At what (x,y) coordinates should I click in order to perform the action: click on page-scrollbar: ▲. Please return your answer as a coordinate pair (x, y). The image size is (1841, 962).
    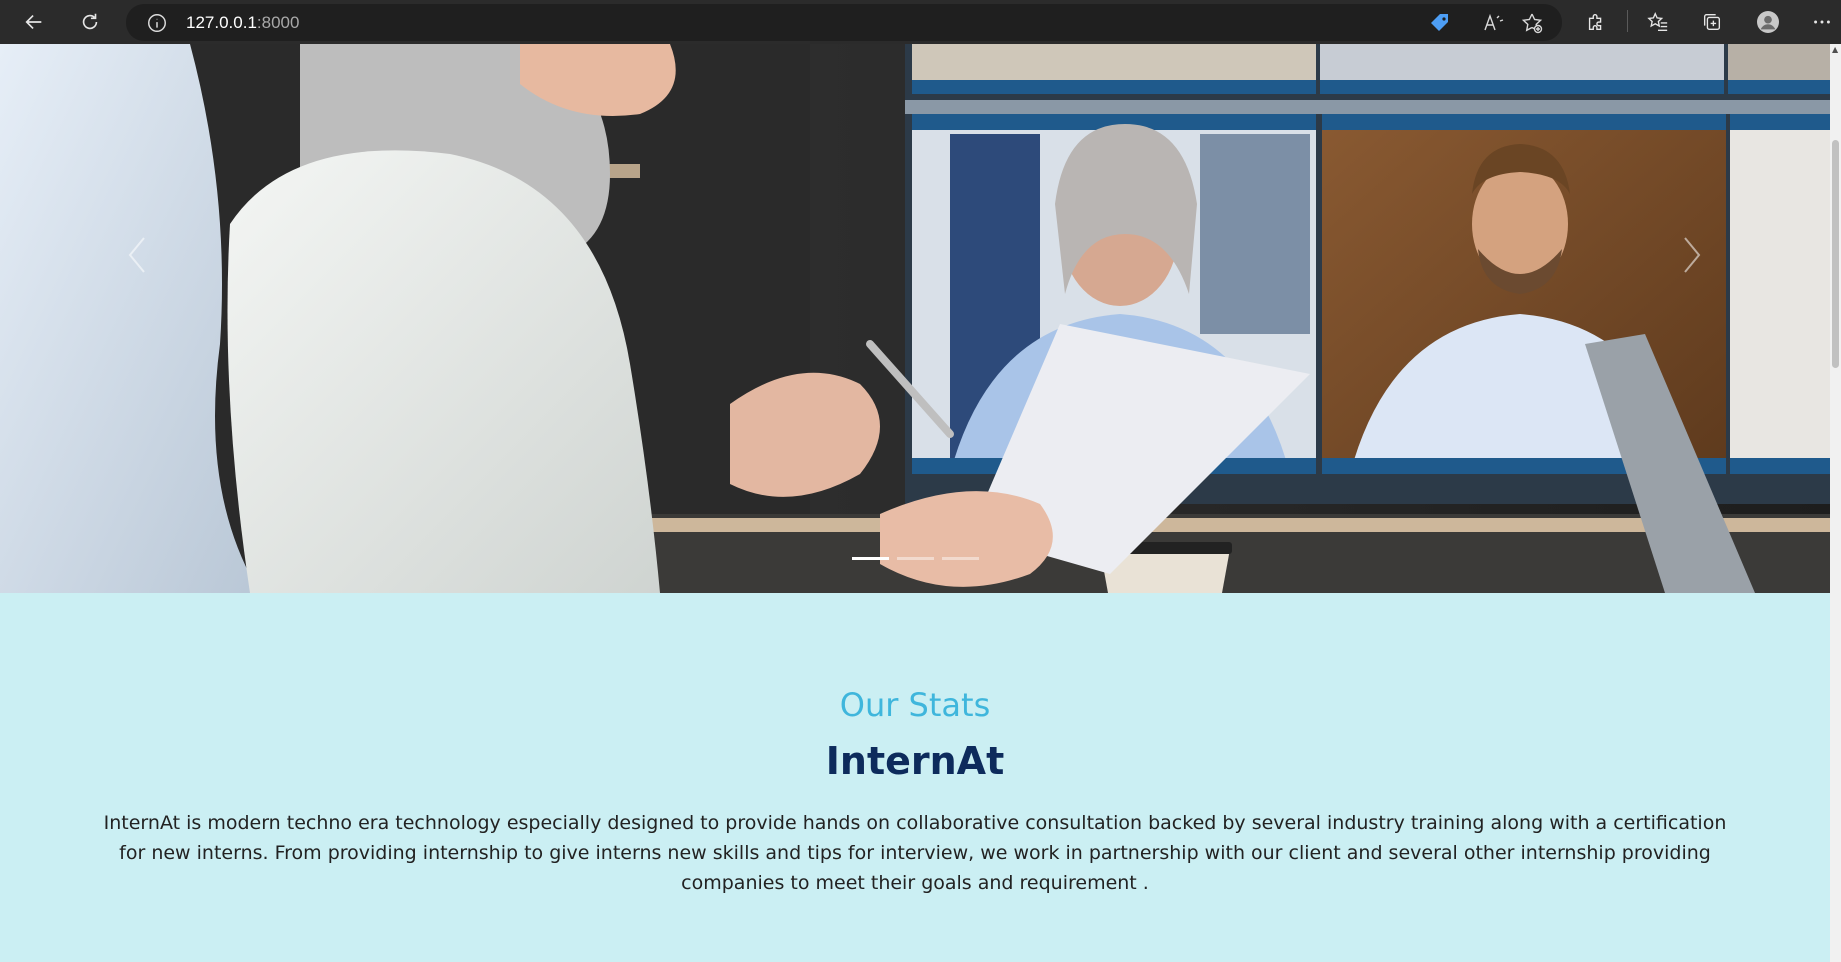
    Looking at the image, I should click on (1835, 503).